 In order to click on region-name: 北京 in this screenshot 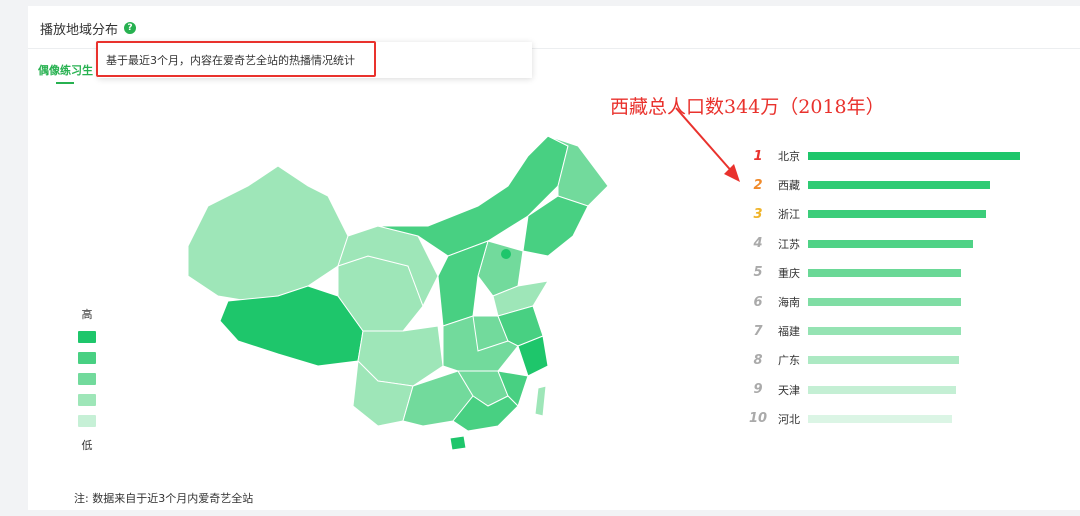, I will do `click(789, 156)`.